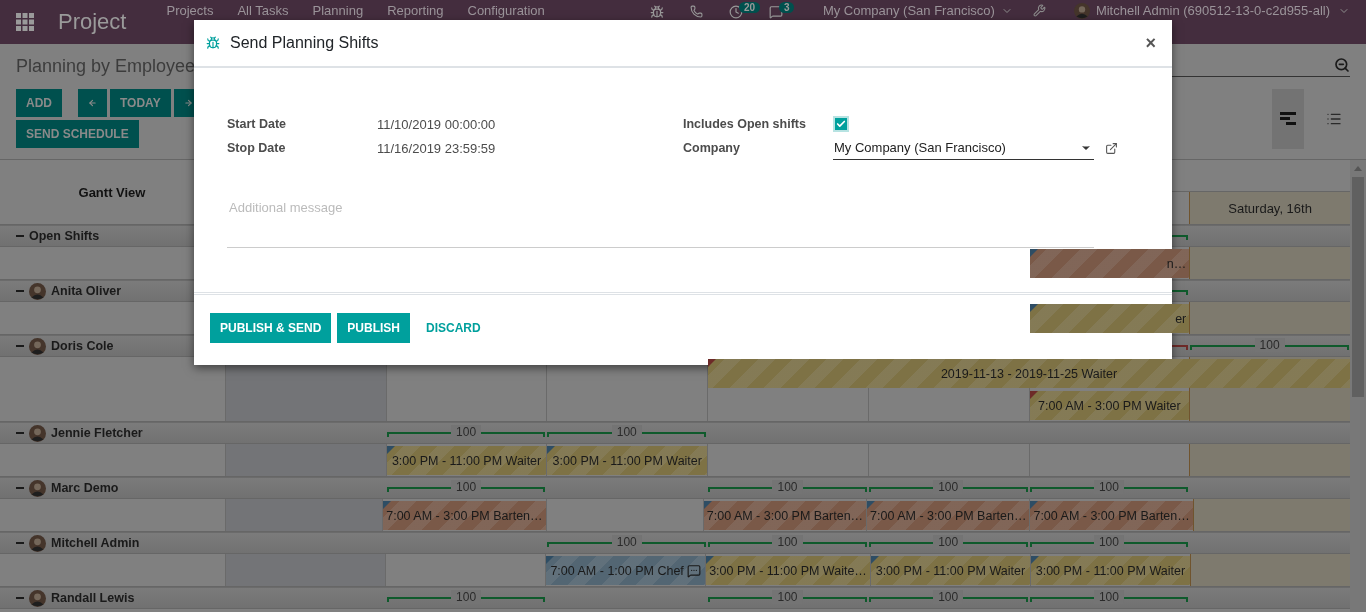 The width and height of the screenshot is (1366, 612). I want to click on publish-button: PUBLISH & SEND, so click(271, 328).